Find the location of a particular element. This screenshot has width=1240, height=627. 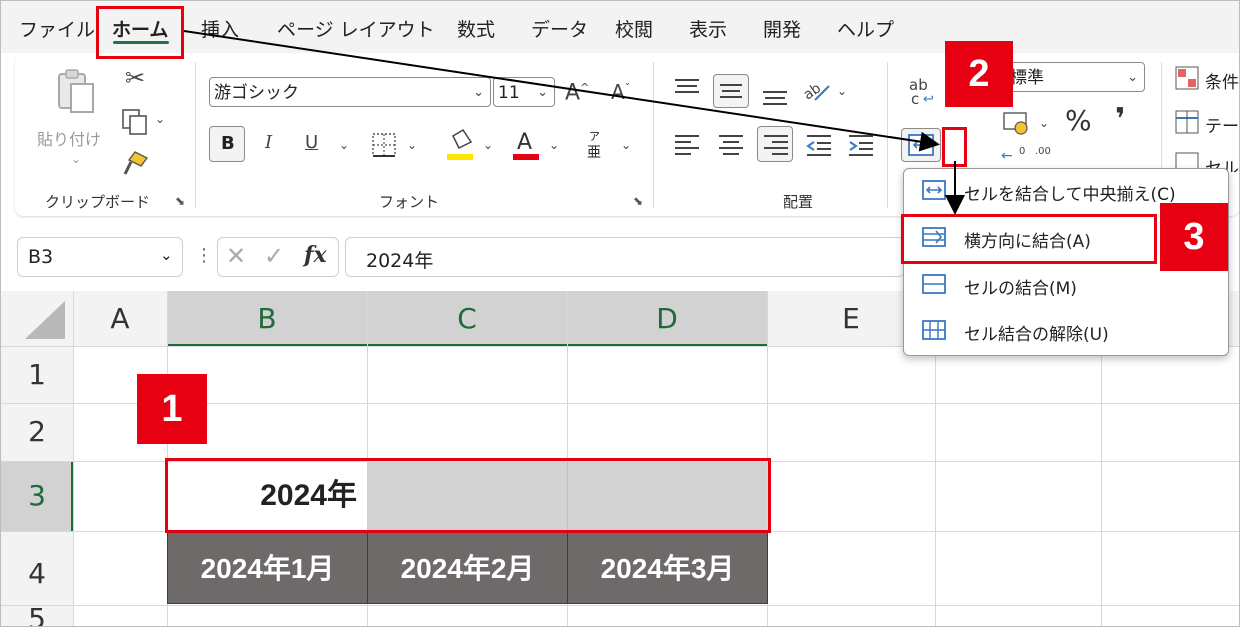

callout-step-2: 2 is located at coordinates (979, 74).